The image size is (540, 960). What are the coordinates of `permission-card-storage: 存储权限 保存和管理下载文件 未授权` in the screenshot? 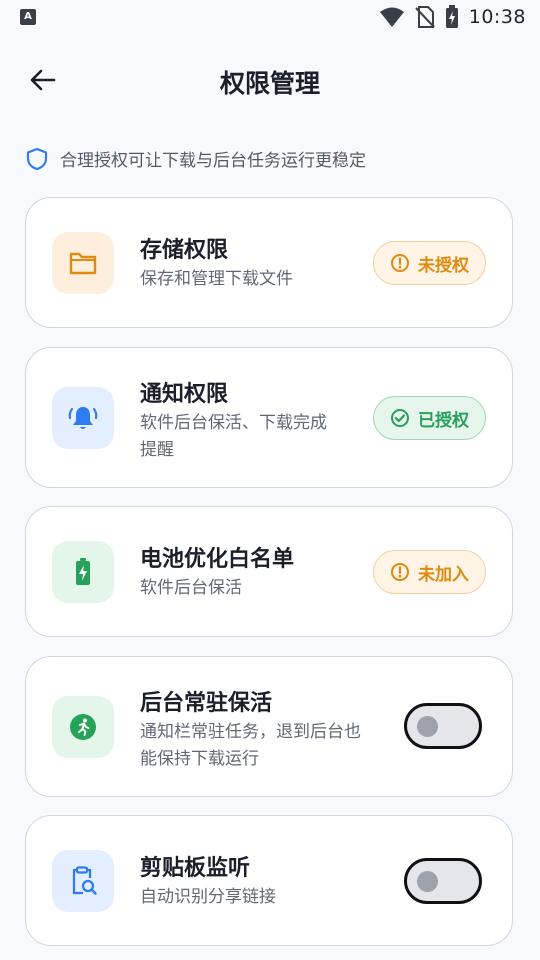 It's located at (269, 262).